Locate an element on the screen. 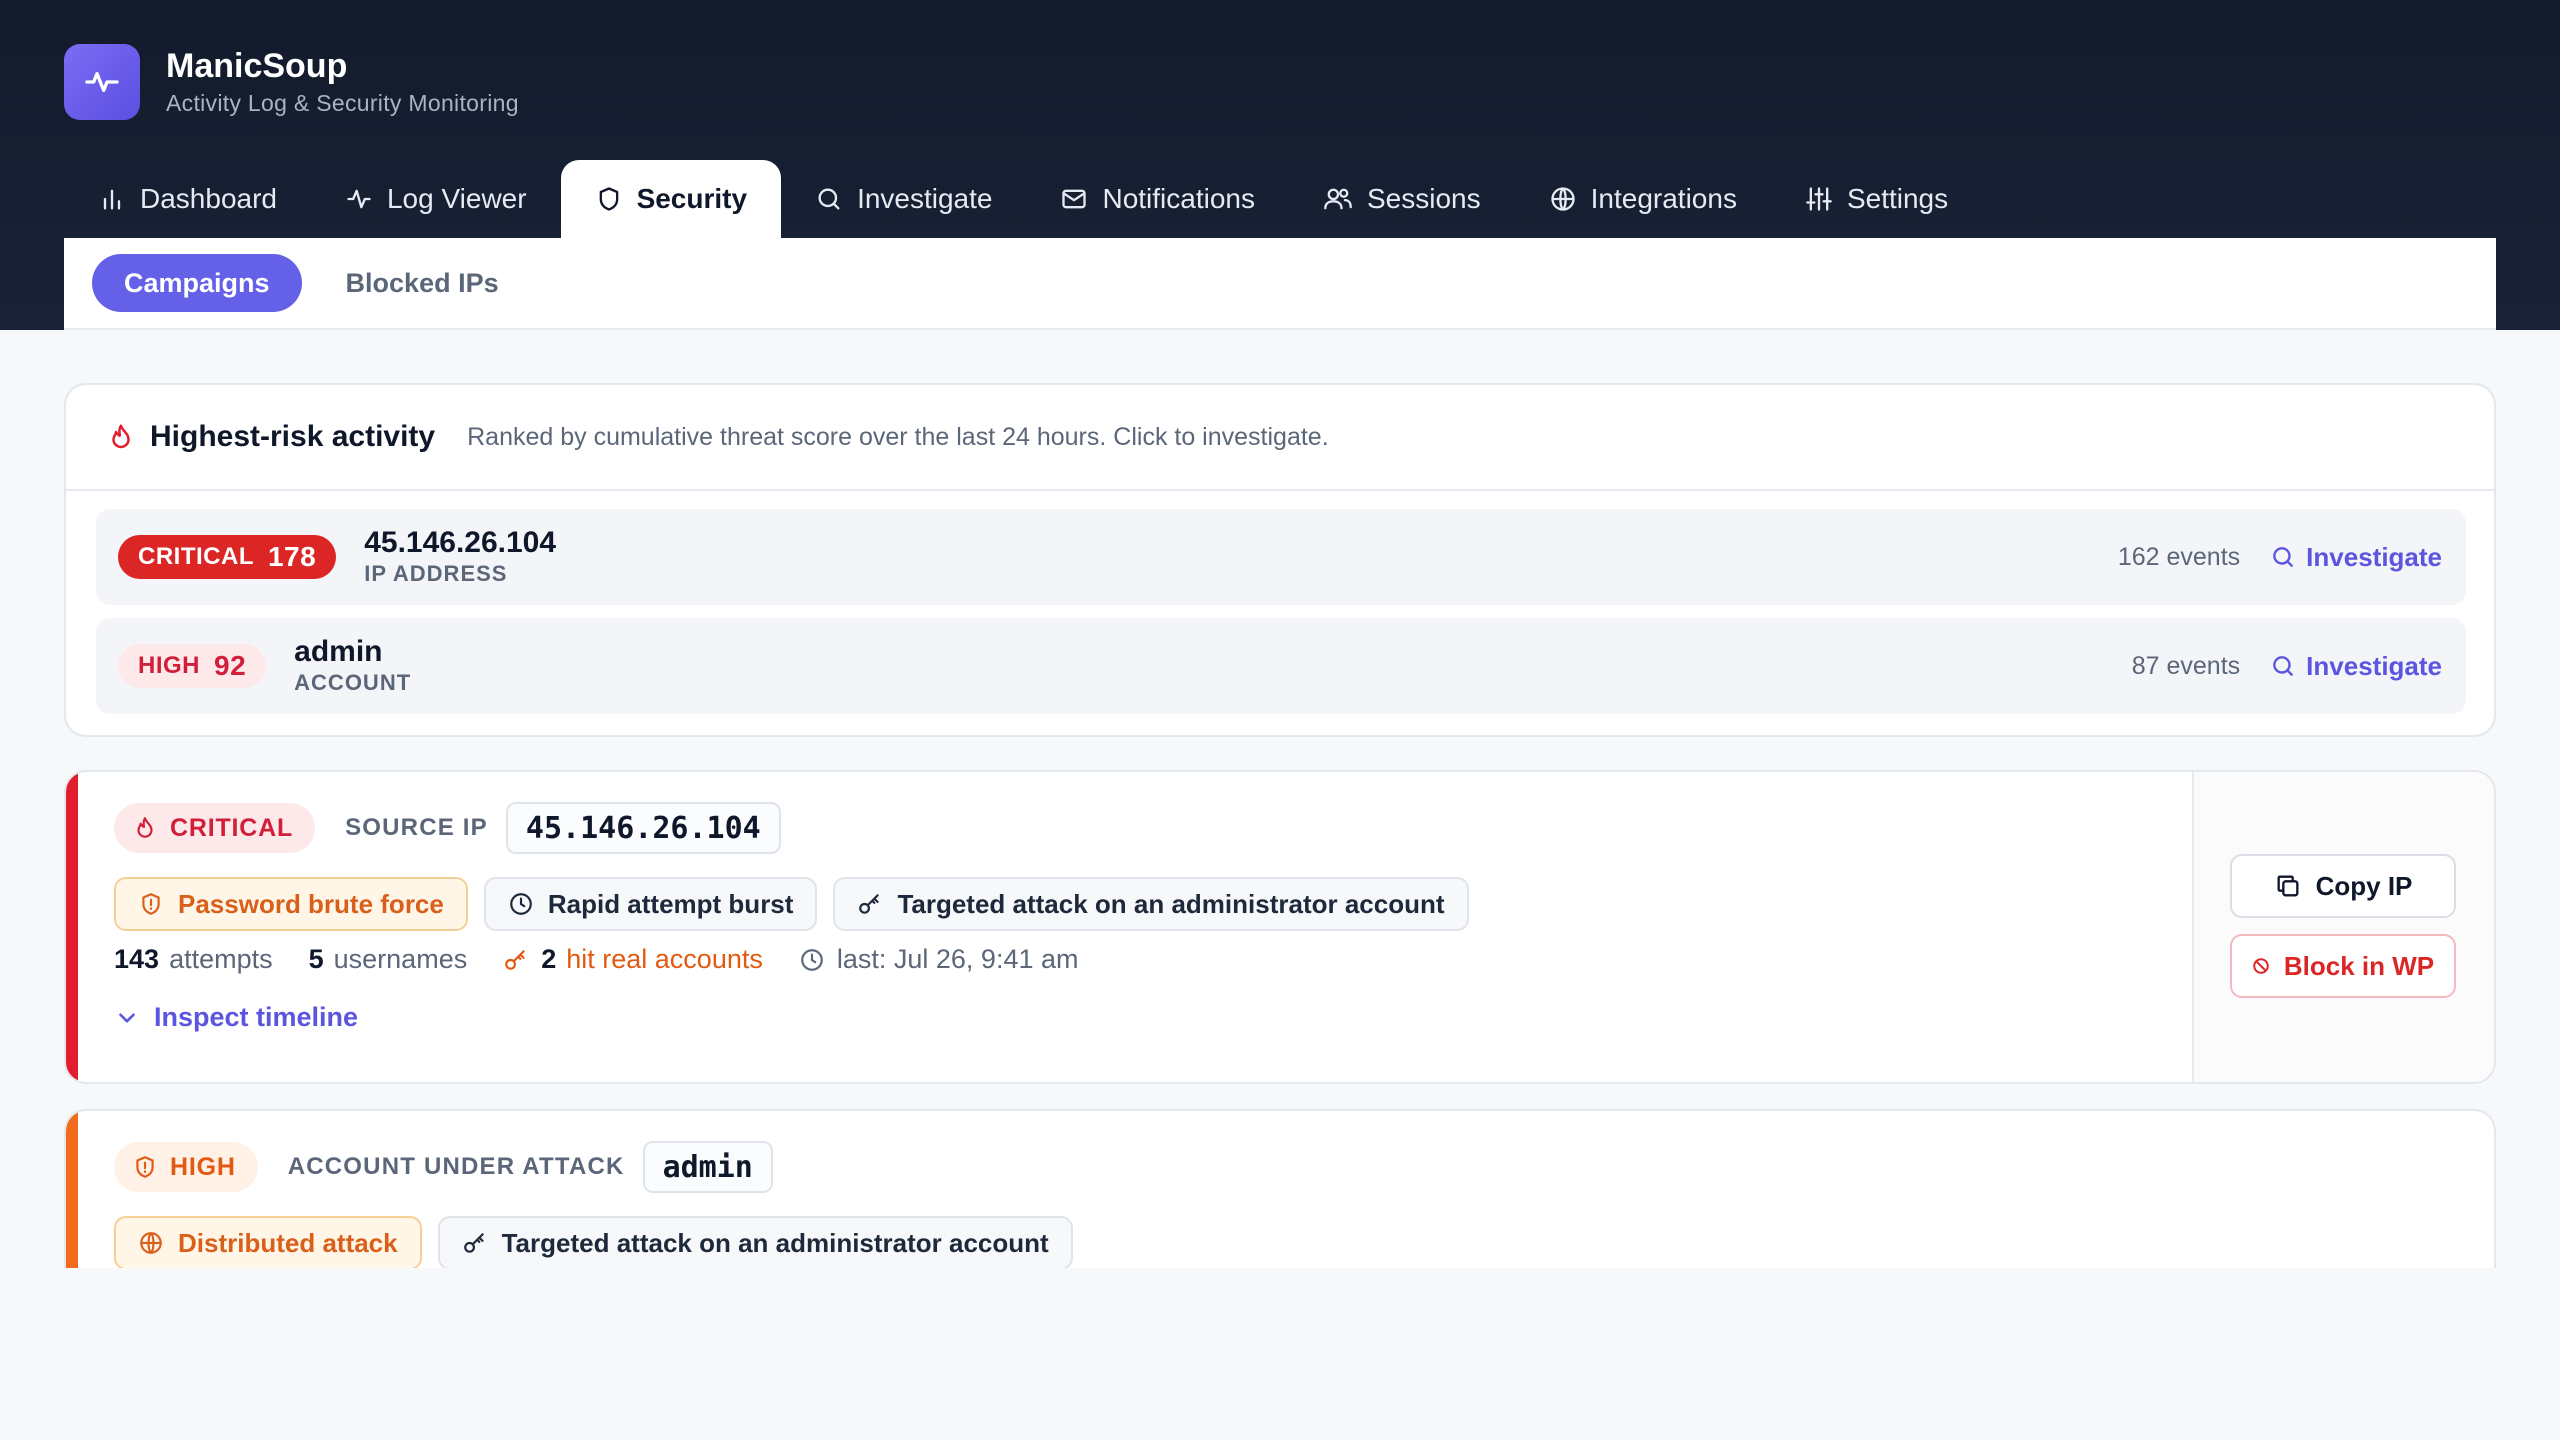 This screenshot has height=1440, width=2560. tab-label: Dashboard is located at coordinates (208, 198).